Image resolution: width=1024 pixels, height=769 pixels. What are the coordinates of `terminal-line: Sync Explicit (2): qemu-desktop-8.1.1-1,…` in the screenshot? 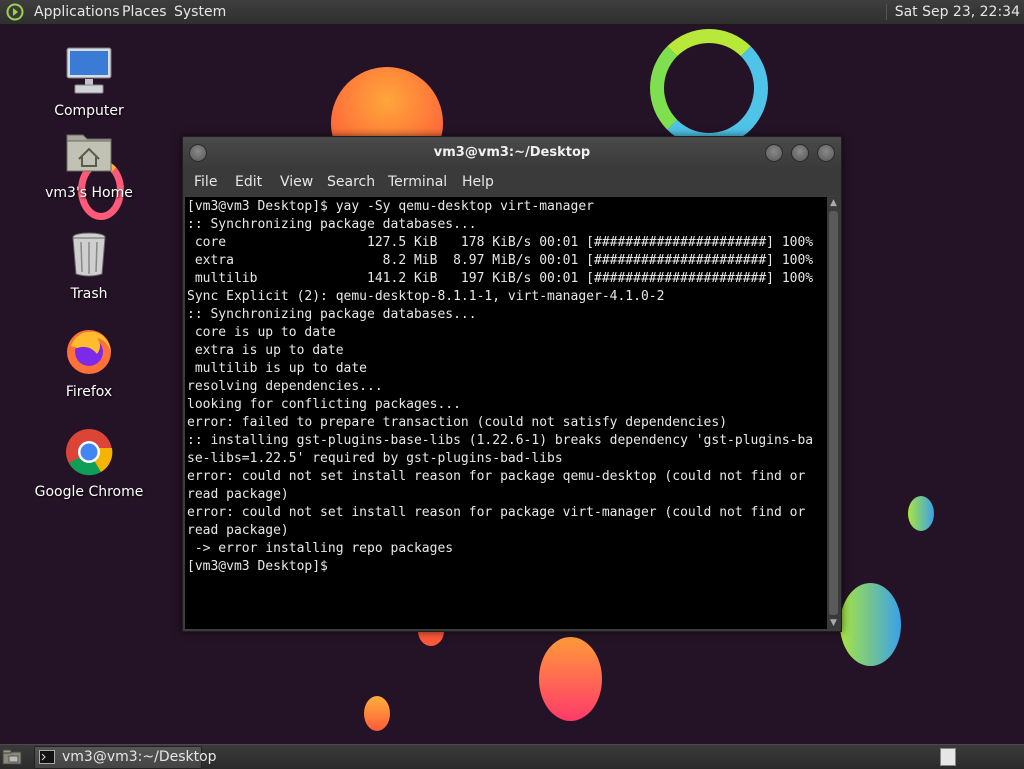 It's located at (426, 296).